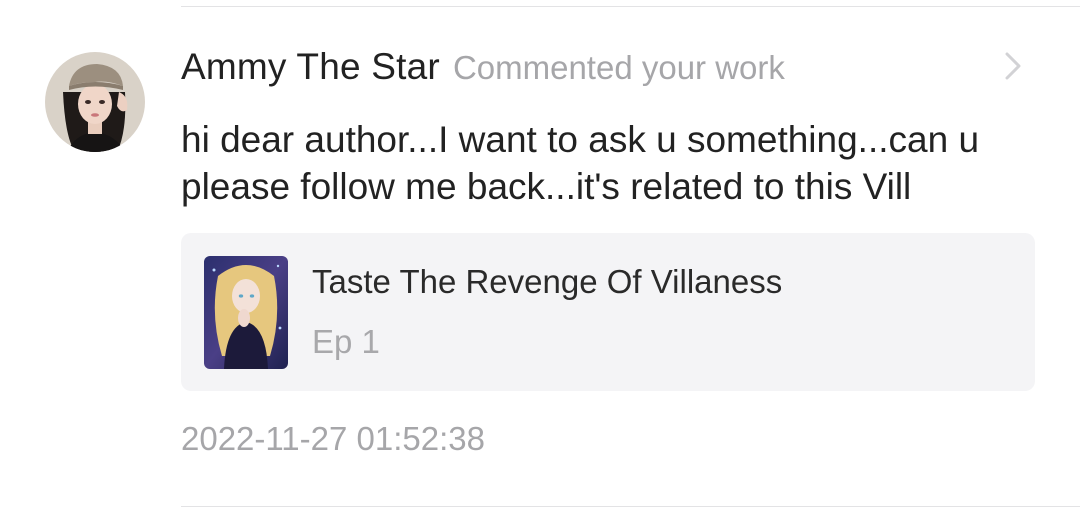  What do you see at coordinates (618, 67) in the screenshot?
I see `action-text: Commented your work` at bounding box center [618, 67].